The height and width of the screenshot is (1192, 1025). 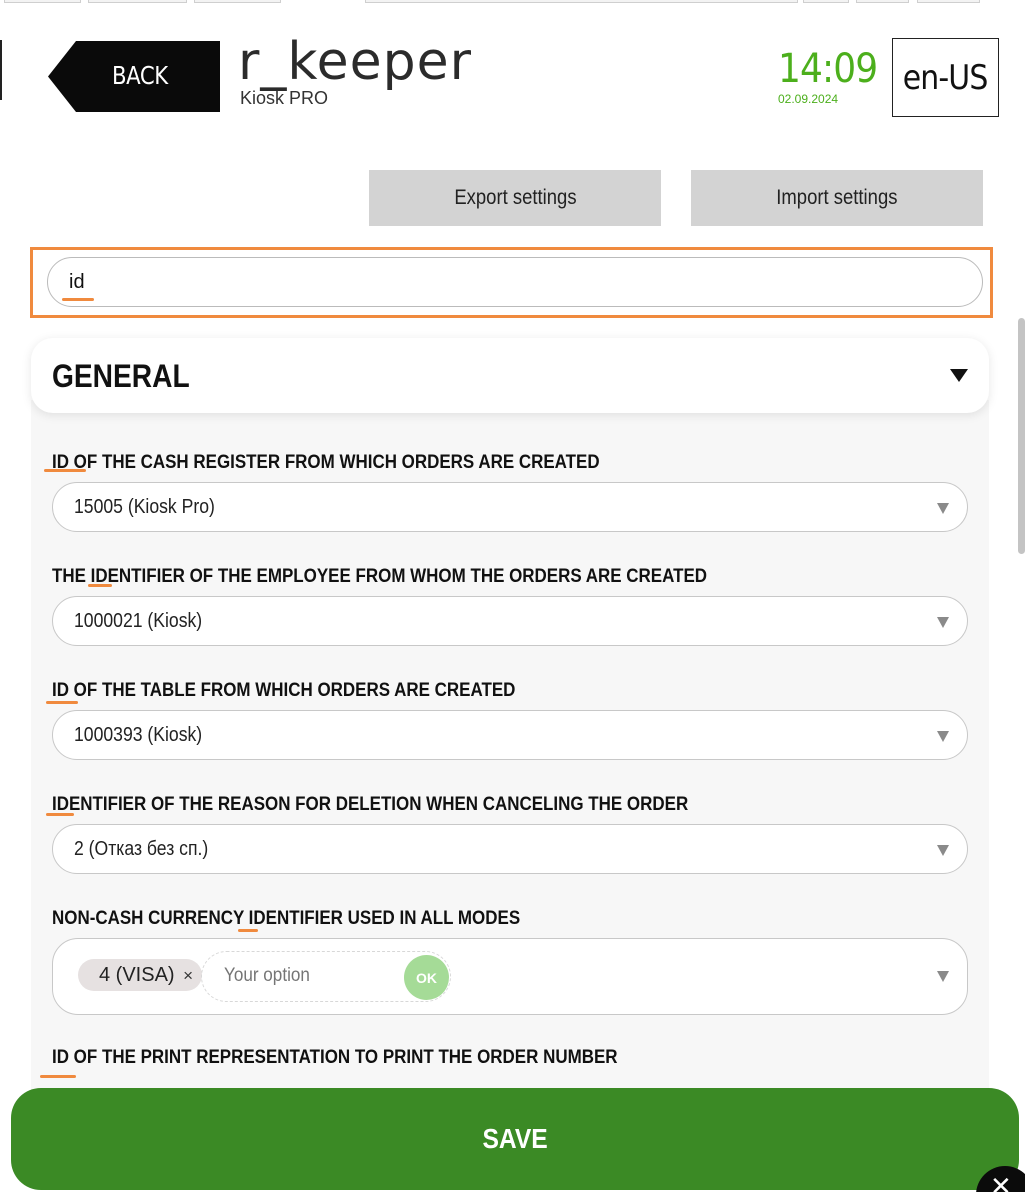 What do you see at coordinates (137, 975) in the screenshot?
I see `chip-label: 4 (VISA)` at bounding box center [137, 975].